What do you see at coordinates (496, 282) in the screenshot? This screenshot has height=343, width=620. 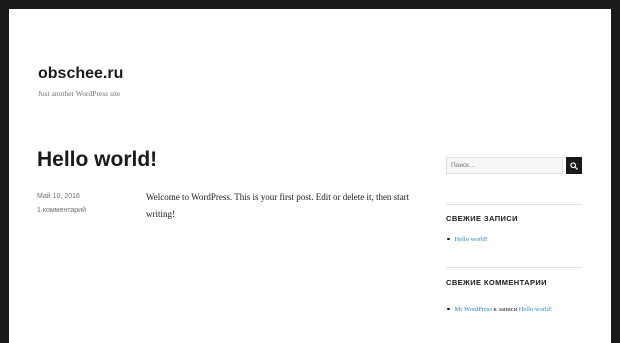 I see `widget-title-recent-comments: СВЕЖИЕ КОММЕНТАРИИ` at bounding box center [496, 282].